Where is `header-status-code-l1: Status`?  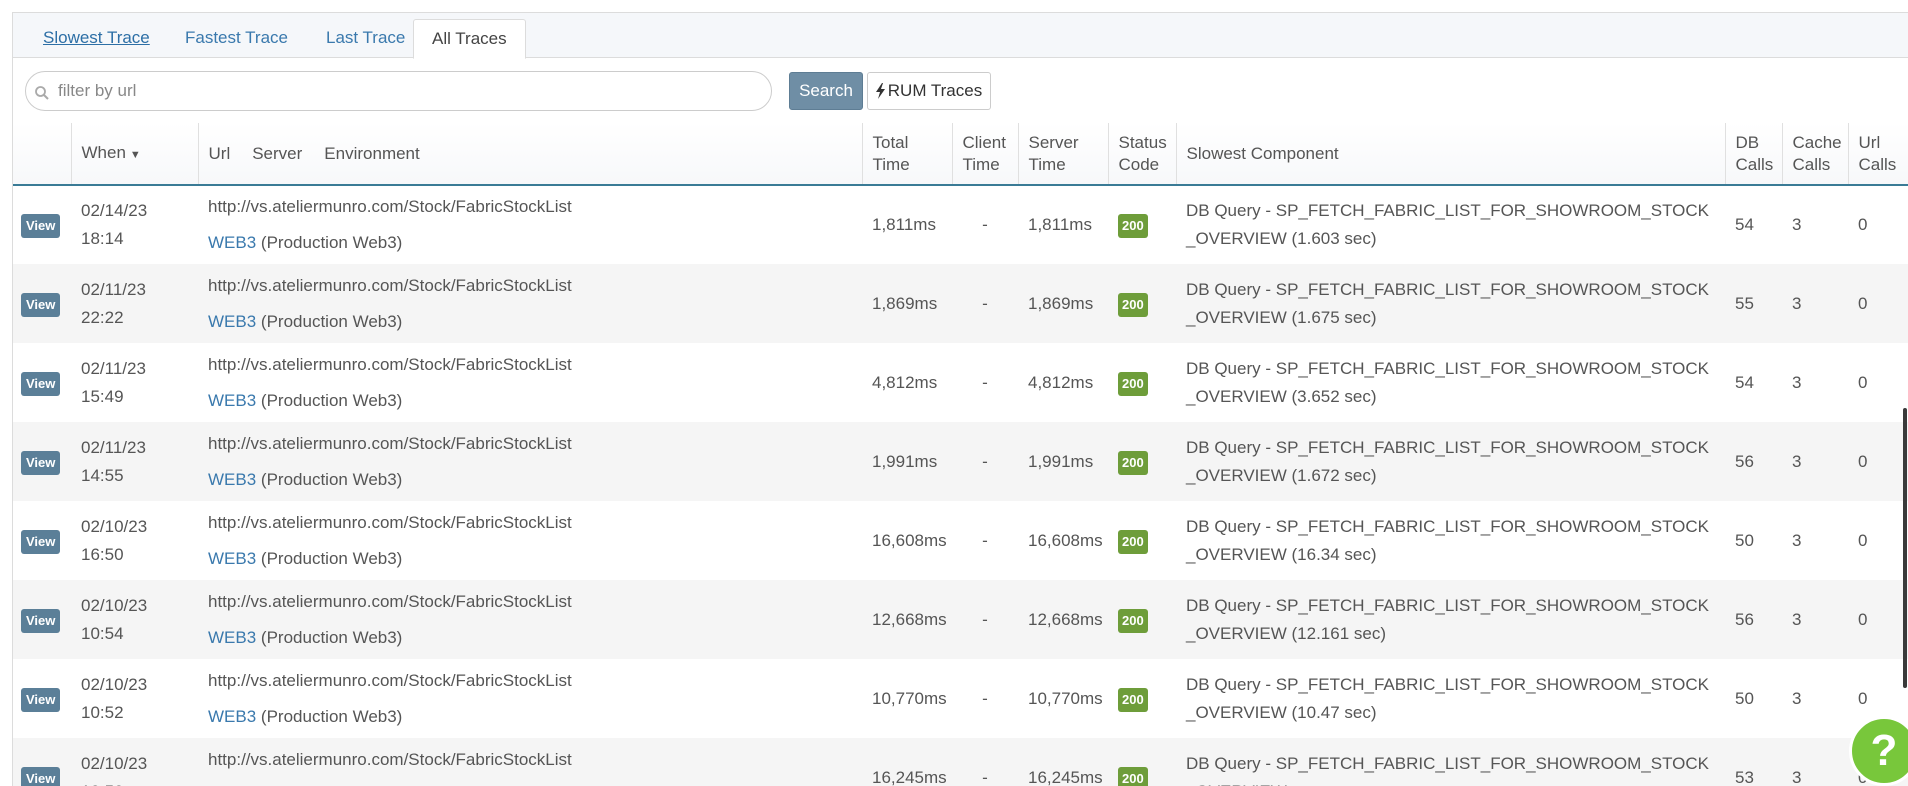
header-status-code-l1: Status is located at coordinates (1142, 142).